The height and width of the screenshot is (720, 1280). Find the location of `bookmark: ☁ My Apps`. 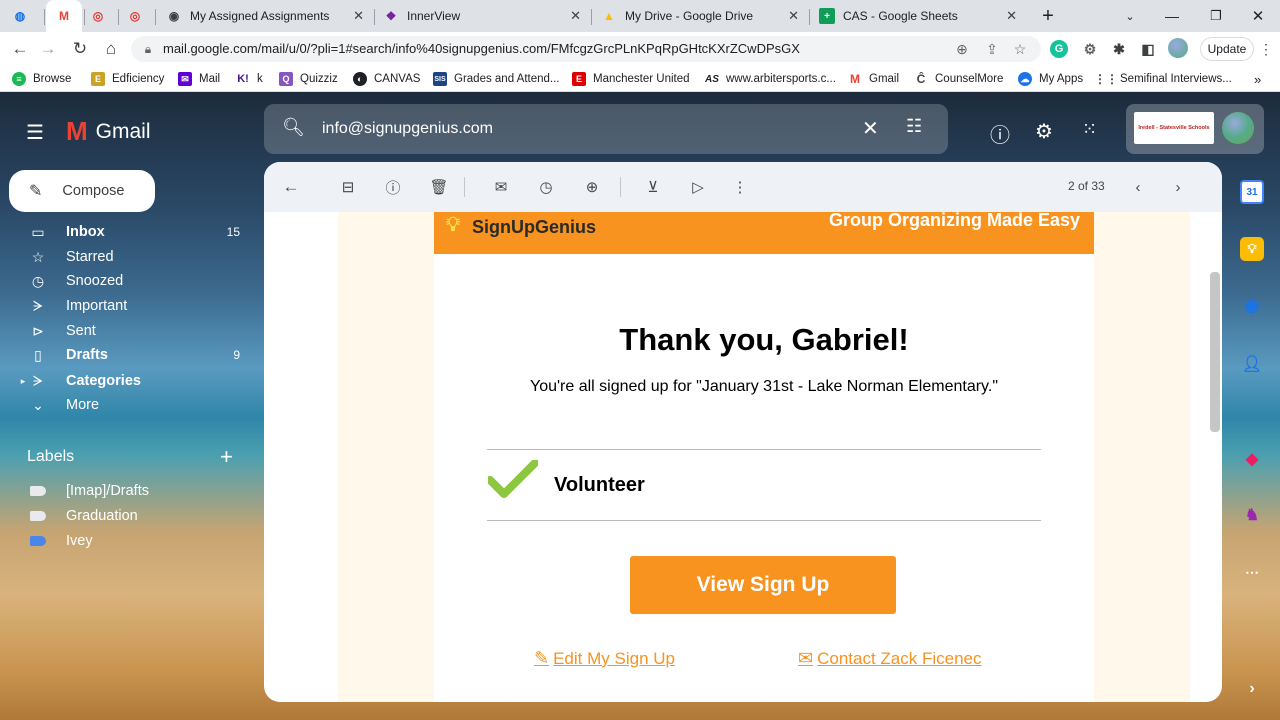

bookmark: ☁ My Apps is located at coordinates (1050, 79).